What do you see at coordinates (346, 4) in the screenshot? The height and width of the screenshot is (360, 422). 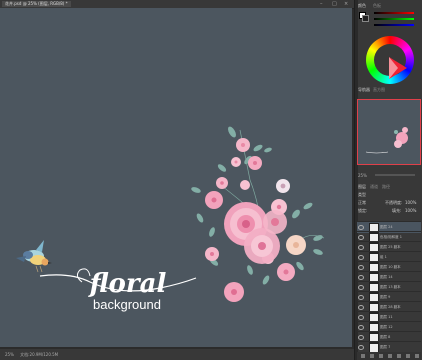 I see `close-icon: ×` at bounding box center [346, 4].